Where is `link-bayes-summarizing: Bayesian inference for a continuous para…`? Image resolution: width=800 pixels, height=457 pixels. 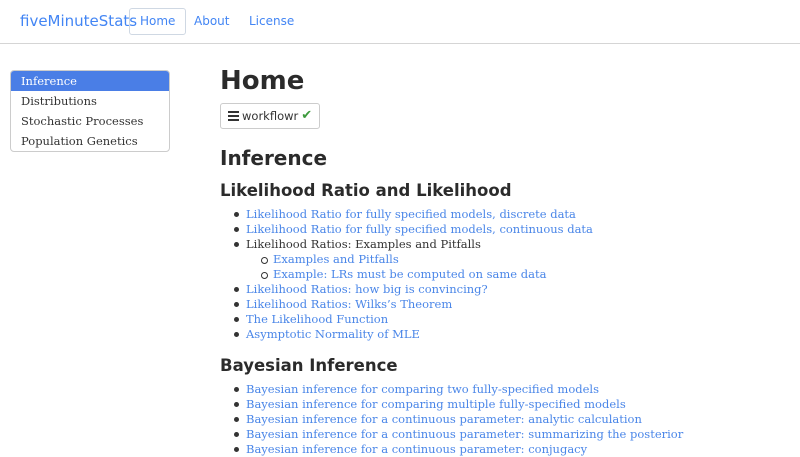
link-bayes-summarizing: Bayesian inference for a continuous para… is located at coordinates (464, 434).